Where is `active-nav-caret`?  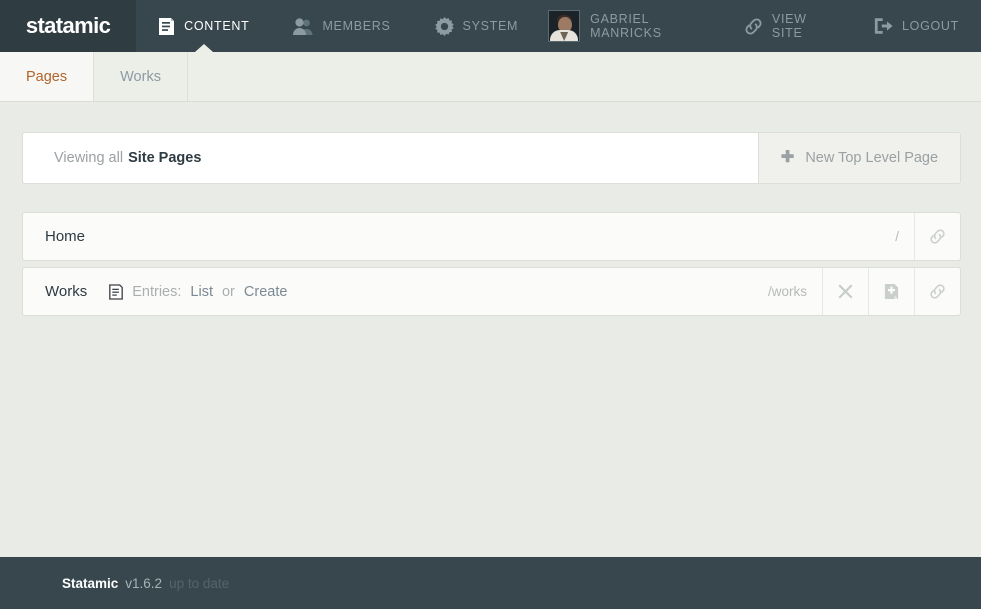
active-nav-caret is located at coordinates (203, 48).